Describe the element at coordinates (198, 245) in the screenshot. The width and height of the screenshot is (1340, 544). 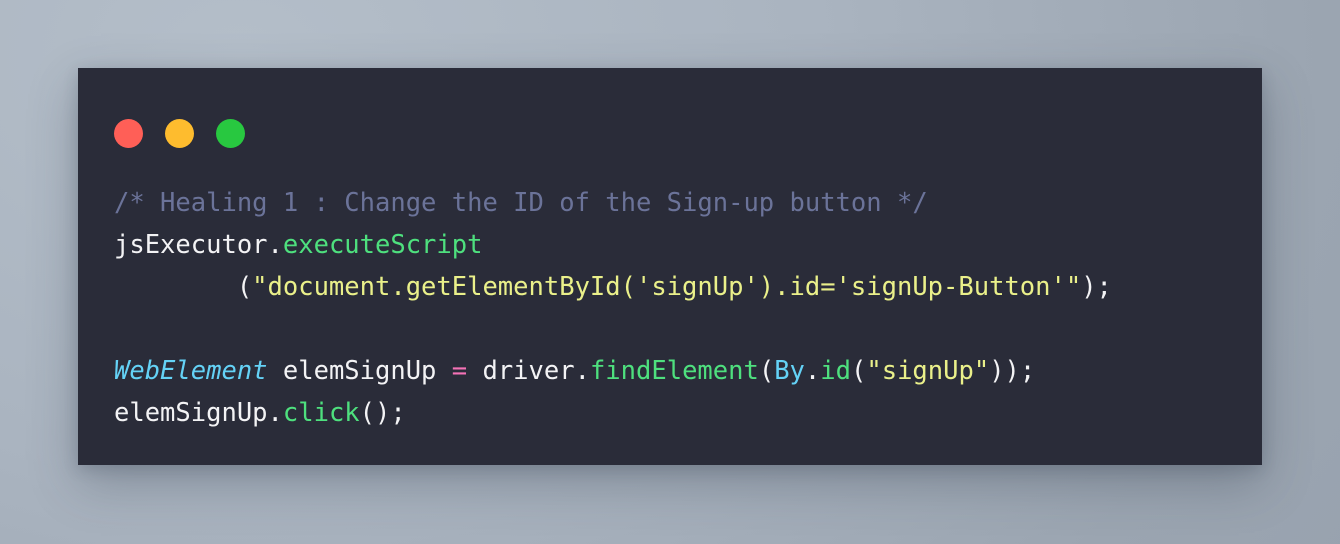
I see `code-token-plain: jsExecutor.` at that location.